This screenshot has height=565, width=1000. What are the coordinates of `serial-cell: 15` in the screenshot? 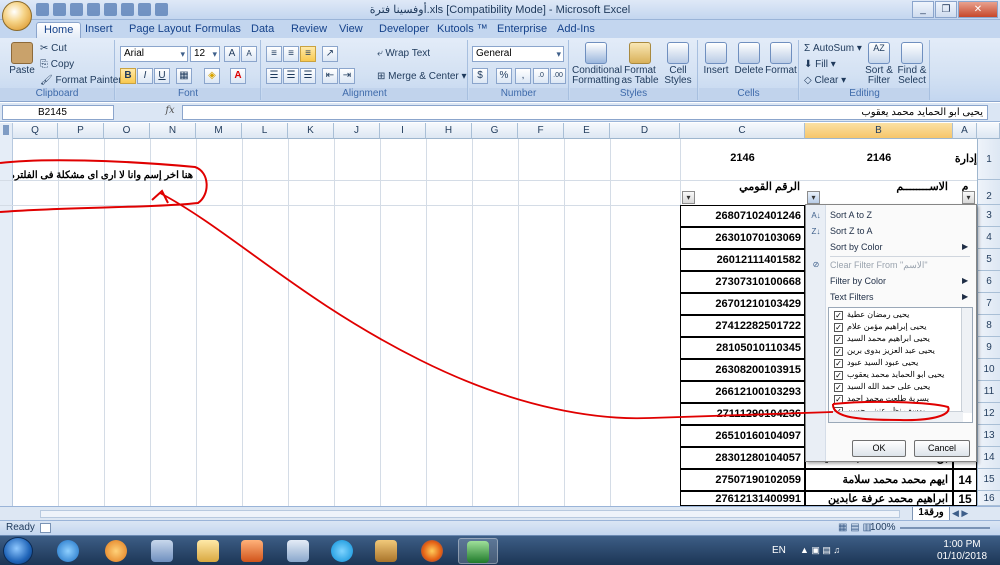 It's located at (965, 498).